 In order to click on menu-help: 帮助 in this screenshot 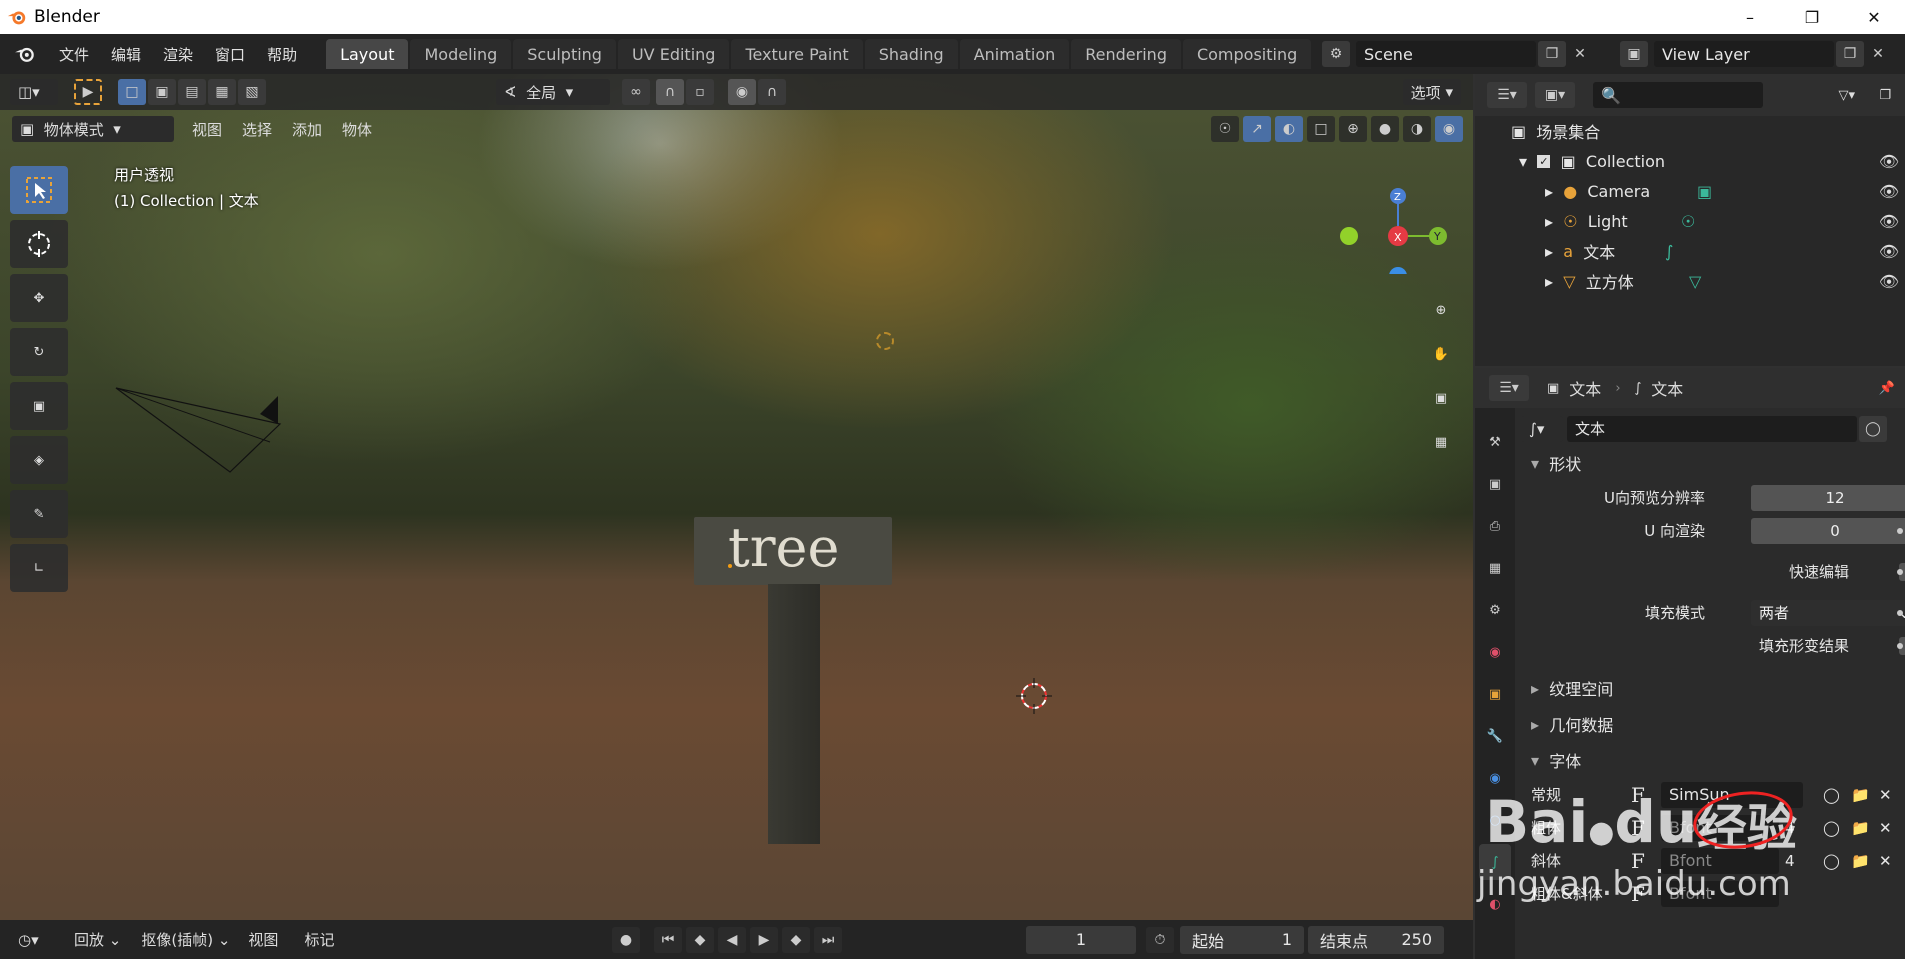, I will do `click(282, 54)`.